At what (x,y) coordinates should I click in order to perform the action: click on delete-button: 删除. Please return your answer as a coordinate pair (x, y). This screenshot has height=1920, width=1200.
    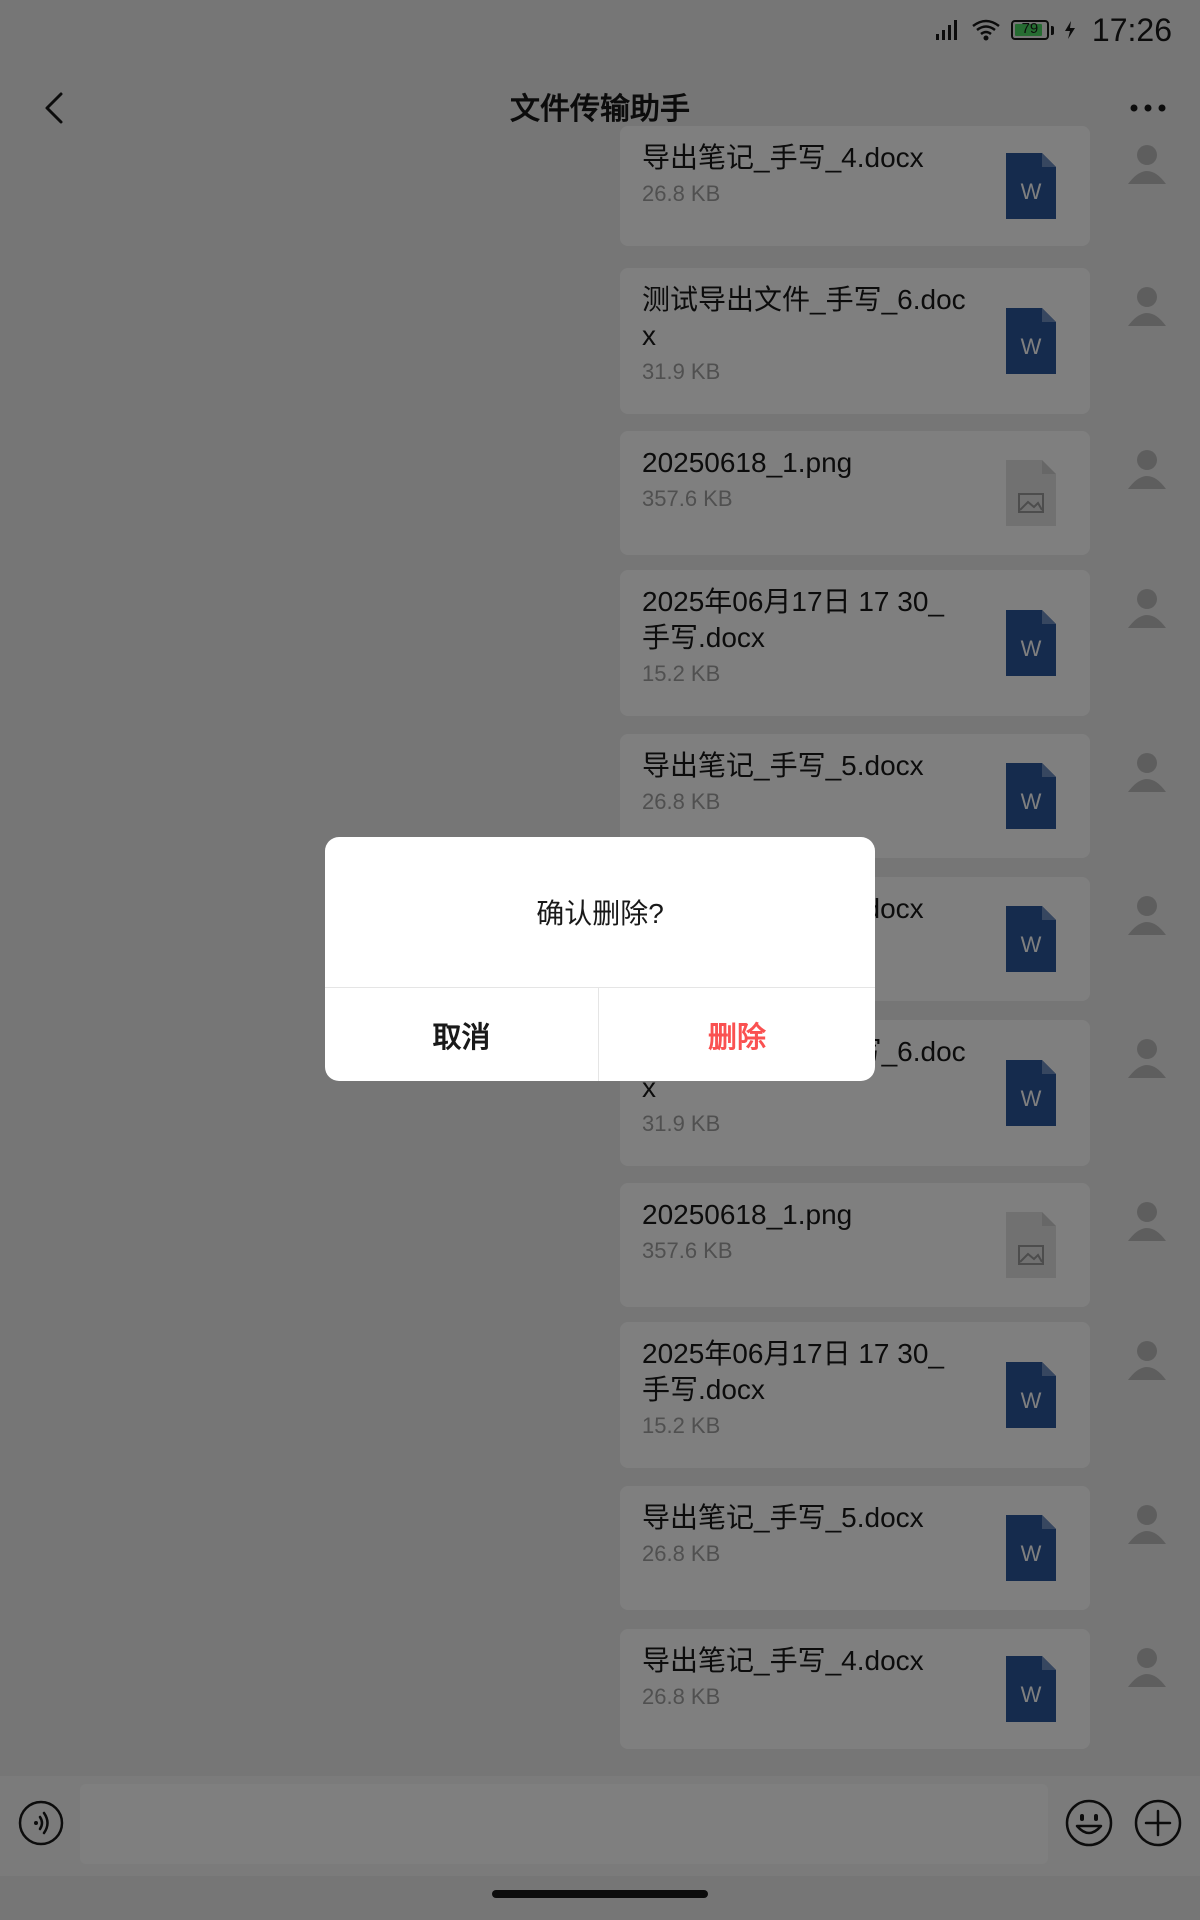
    Looking at the image, I should click on (737, 1034).